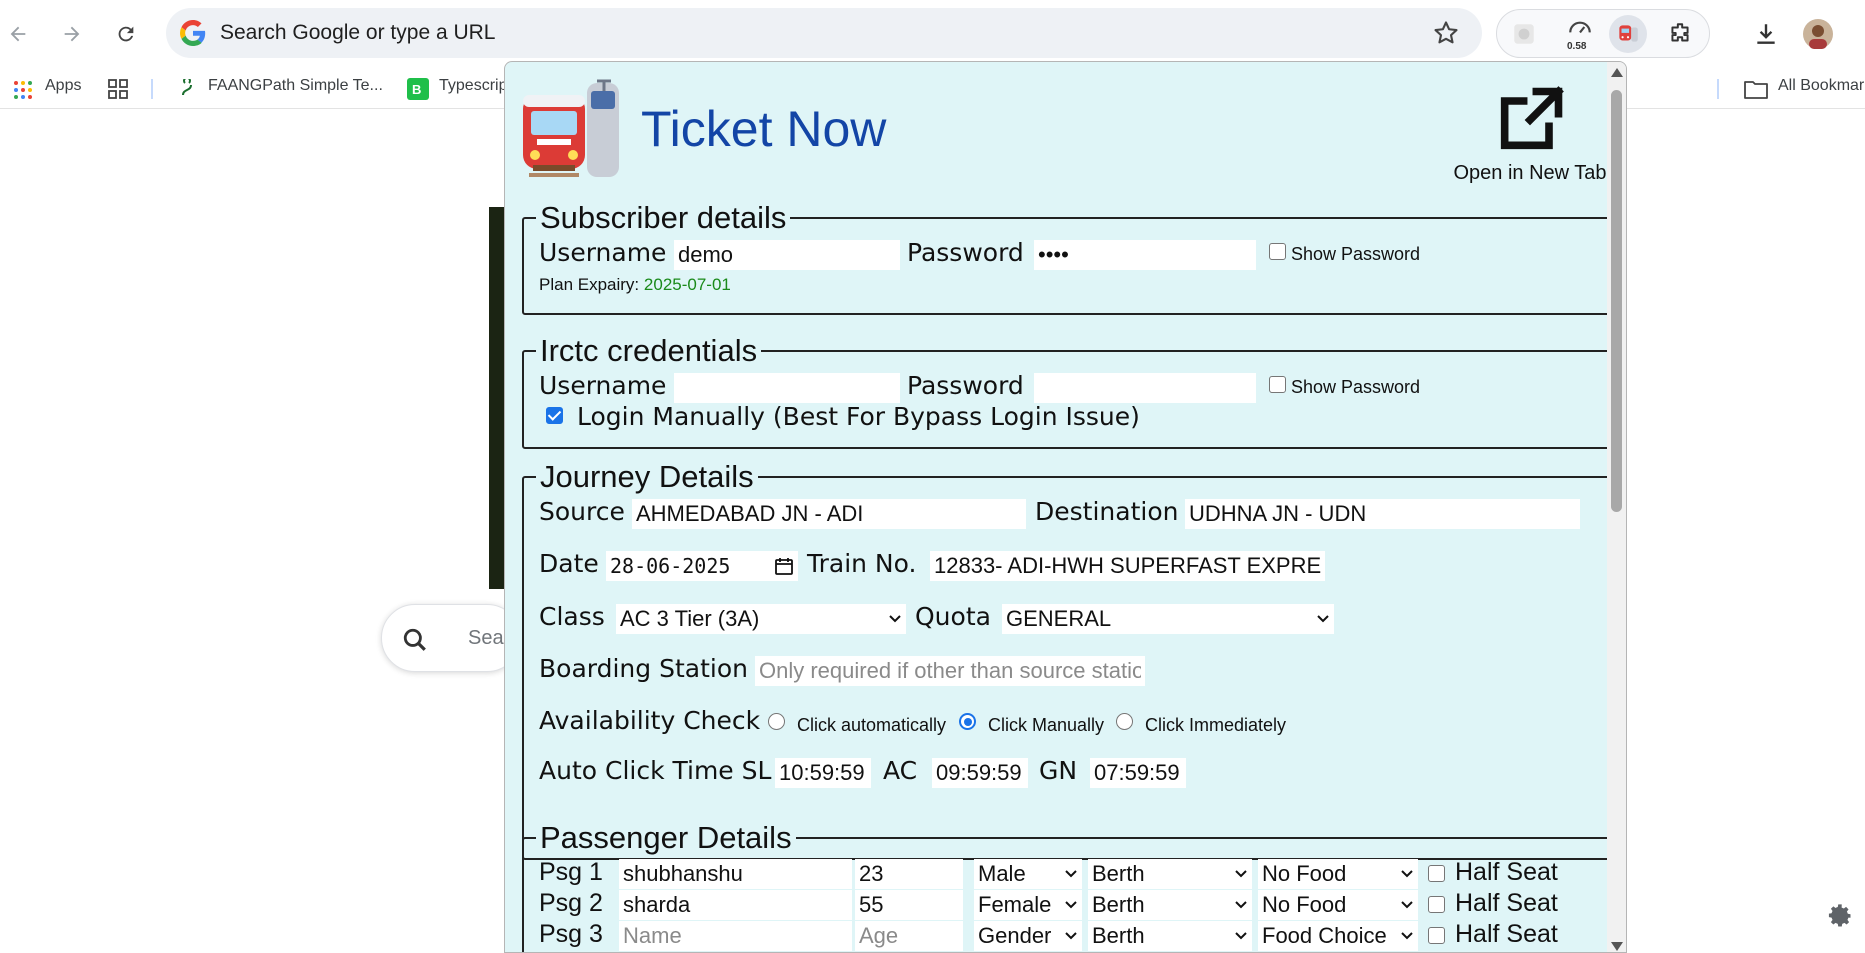  I want to click on apps-grid-icon, so click(23, 90).